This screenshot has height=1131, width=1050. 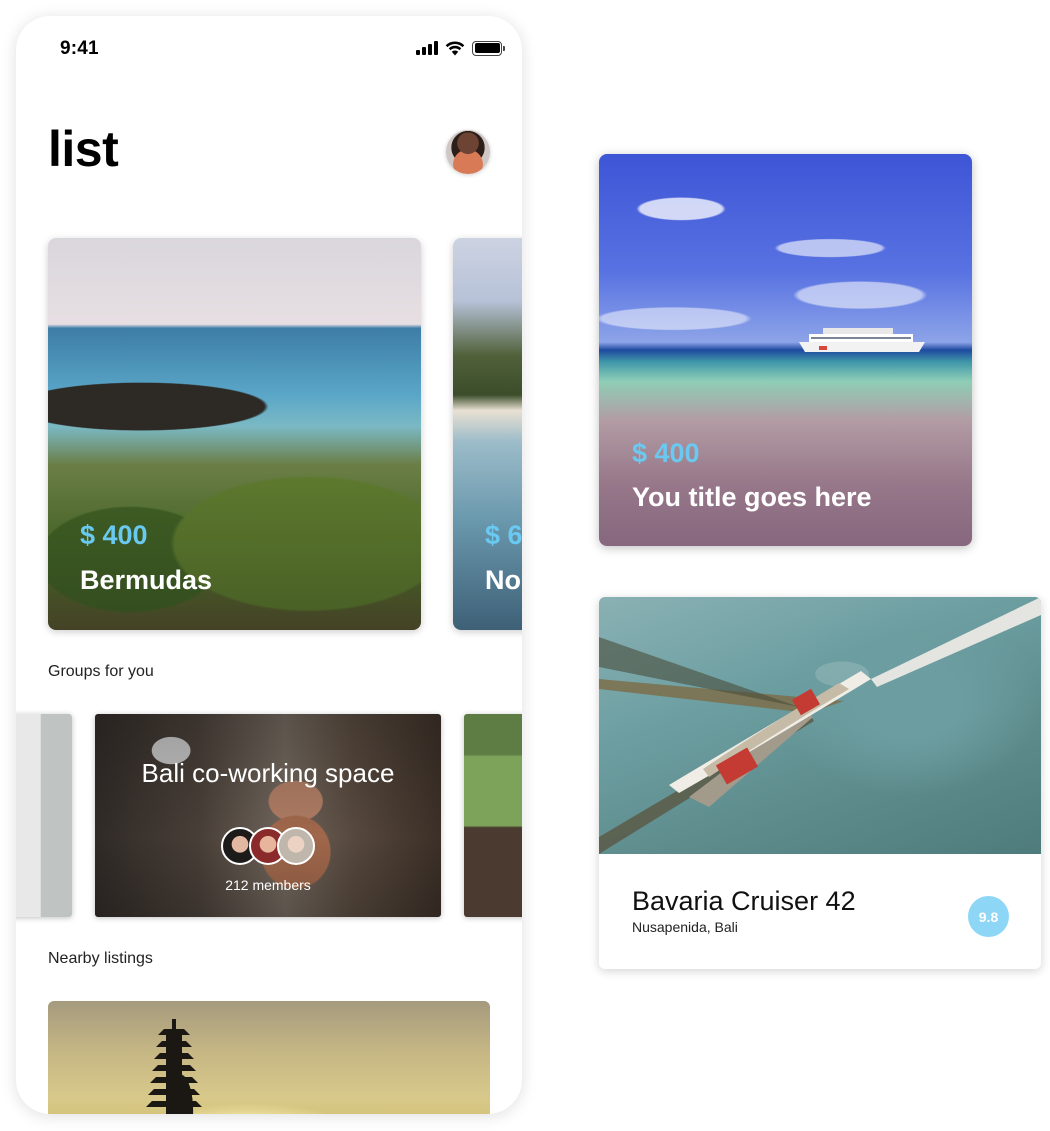 What do you see at coordinates (268, 846) in the screenshot?
I see `member-avatars` at bounding box center [268, 846].